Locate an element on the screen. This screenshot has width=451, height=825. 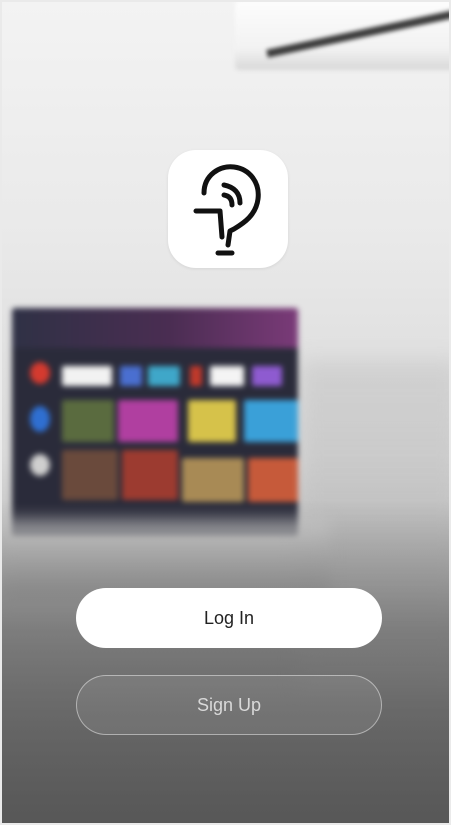
login-button-label: Log In is located at coordinates (229, 617).